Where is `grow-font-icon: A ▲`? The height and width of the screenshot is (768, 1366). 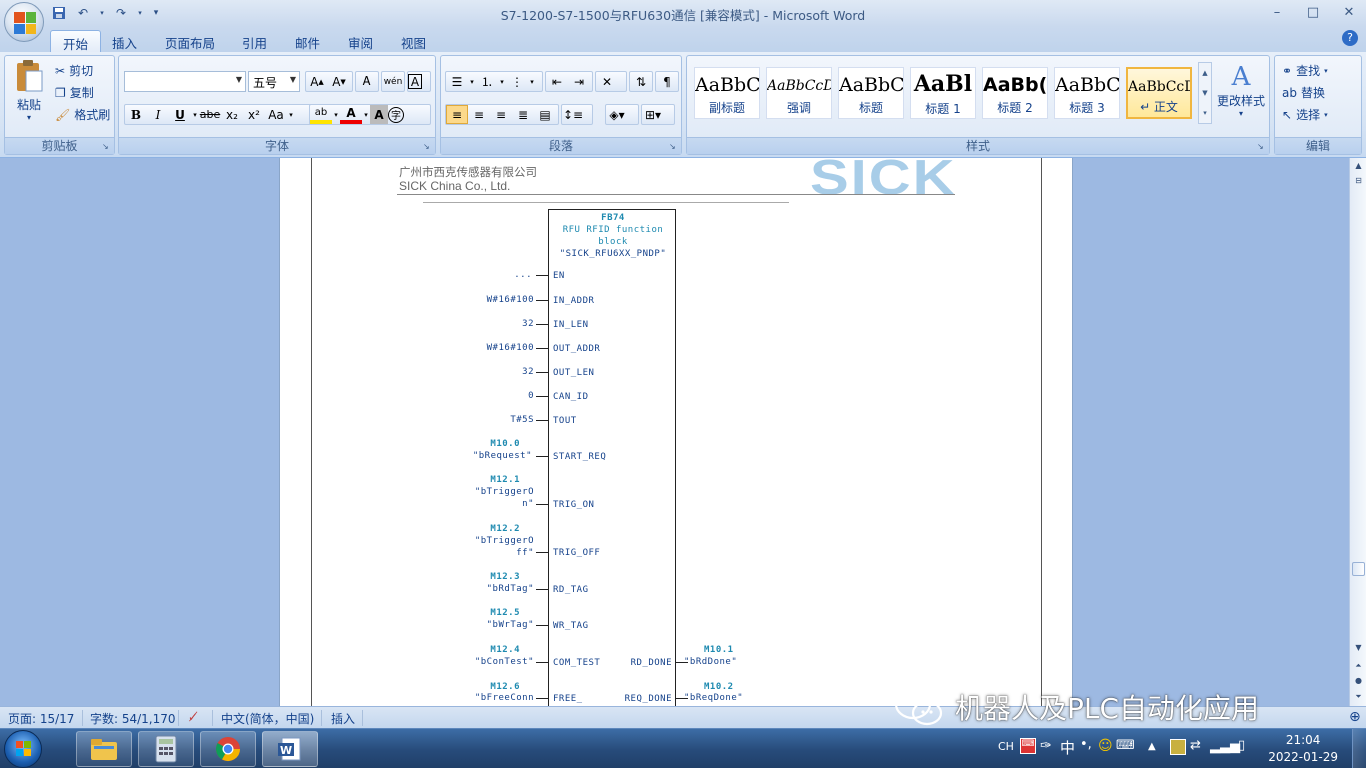
grow-font-icon: A ▲ is located at coordinates (317, 81).